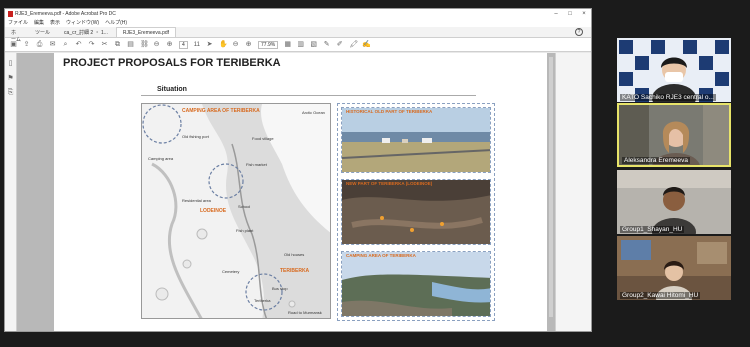 The image size is (750, 347). I want to click on mail-icon: ✉, so click(52, 44).